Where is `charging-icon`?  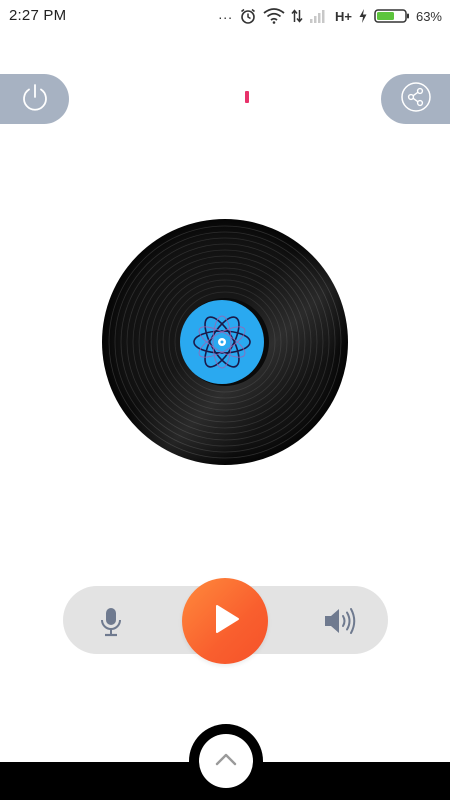 charging-icon is located at coordinates (363, 16).